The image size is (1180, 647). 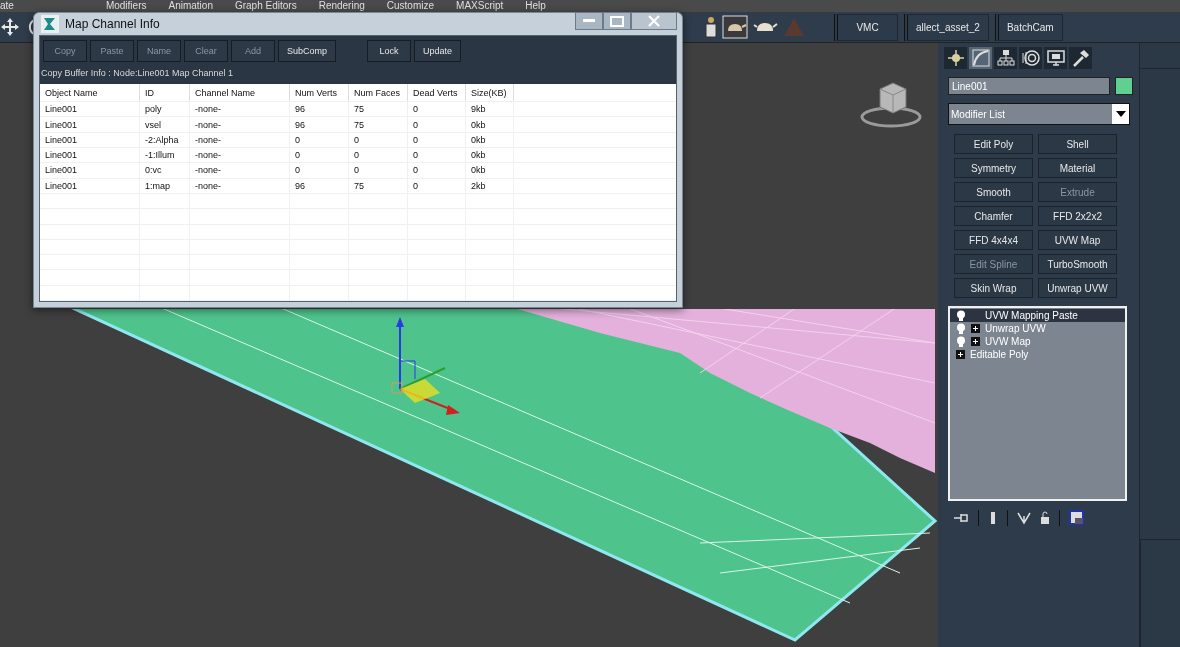 What do you see at coordinates (993, 518) in the screenshot?
I see `bar-icon` at bounding box center [993, 518].